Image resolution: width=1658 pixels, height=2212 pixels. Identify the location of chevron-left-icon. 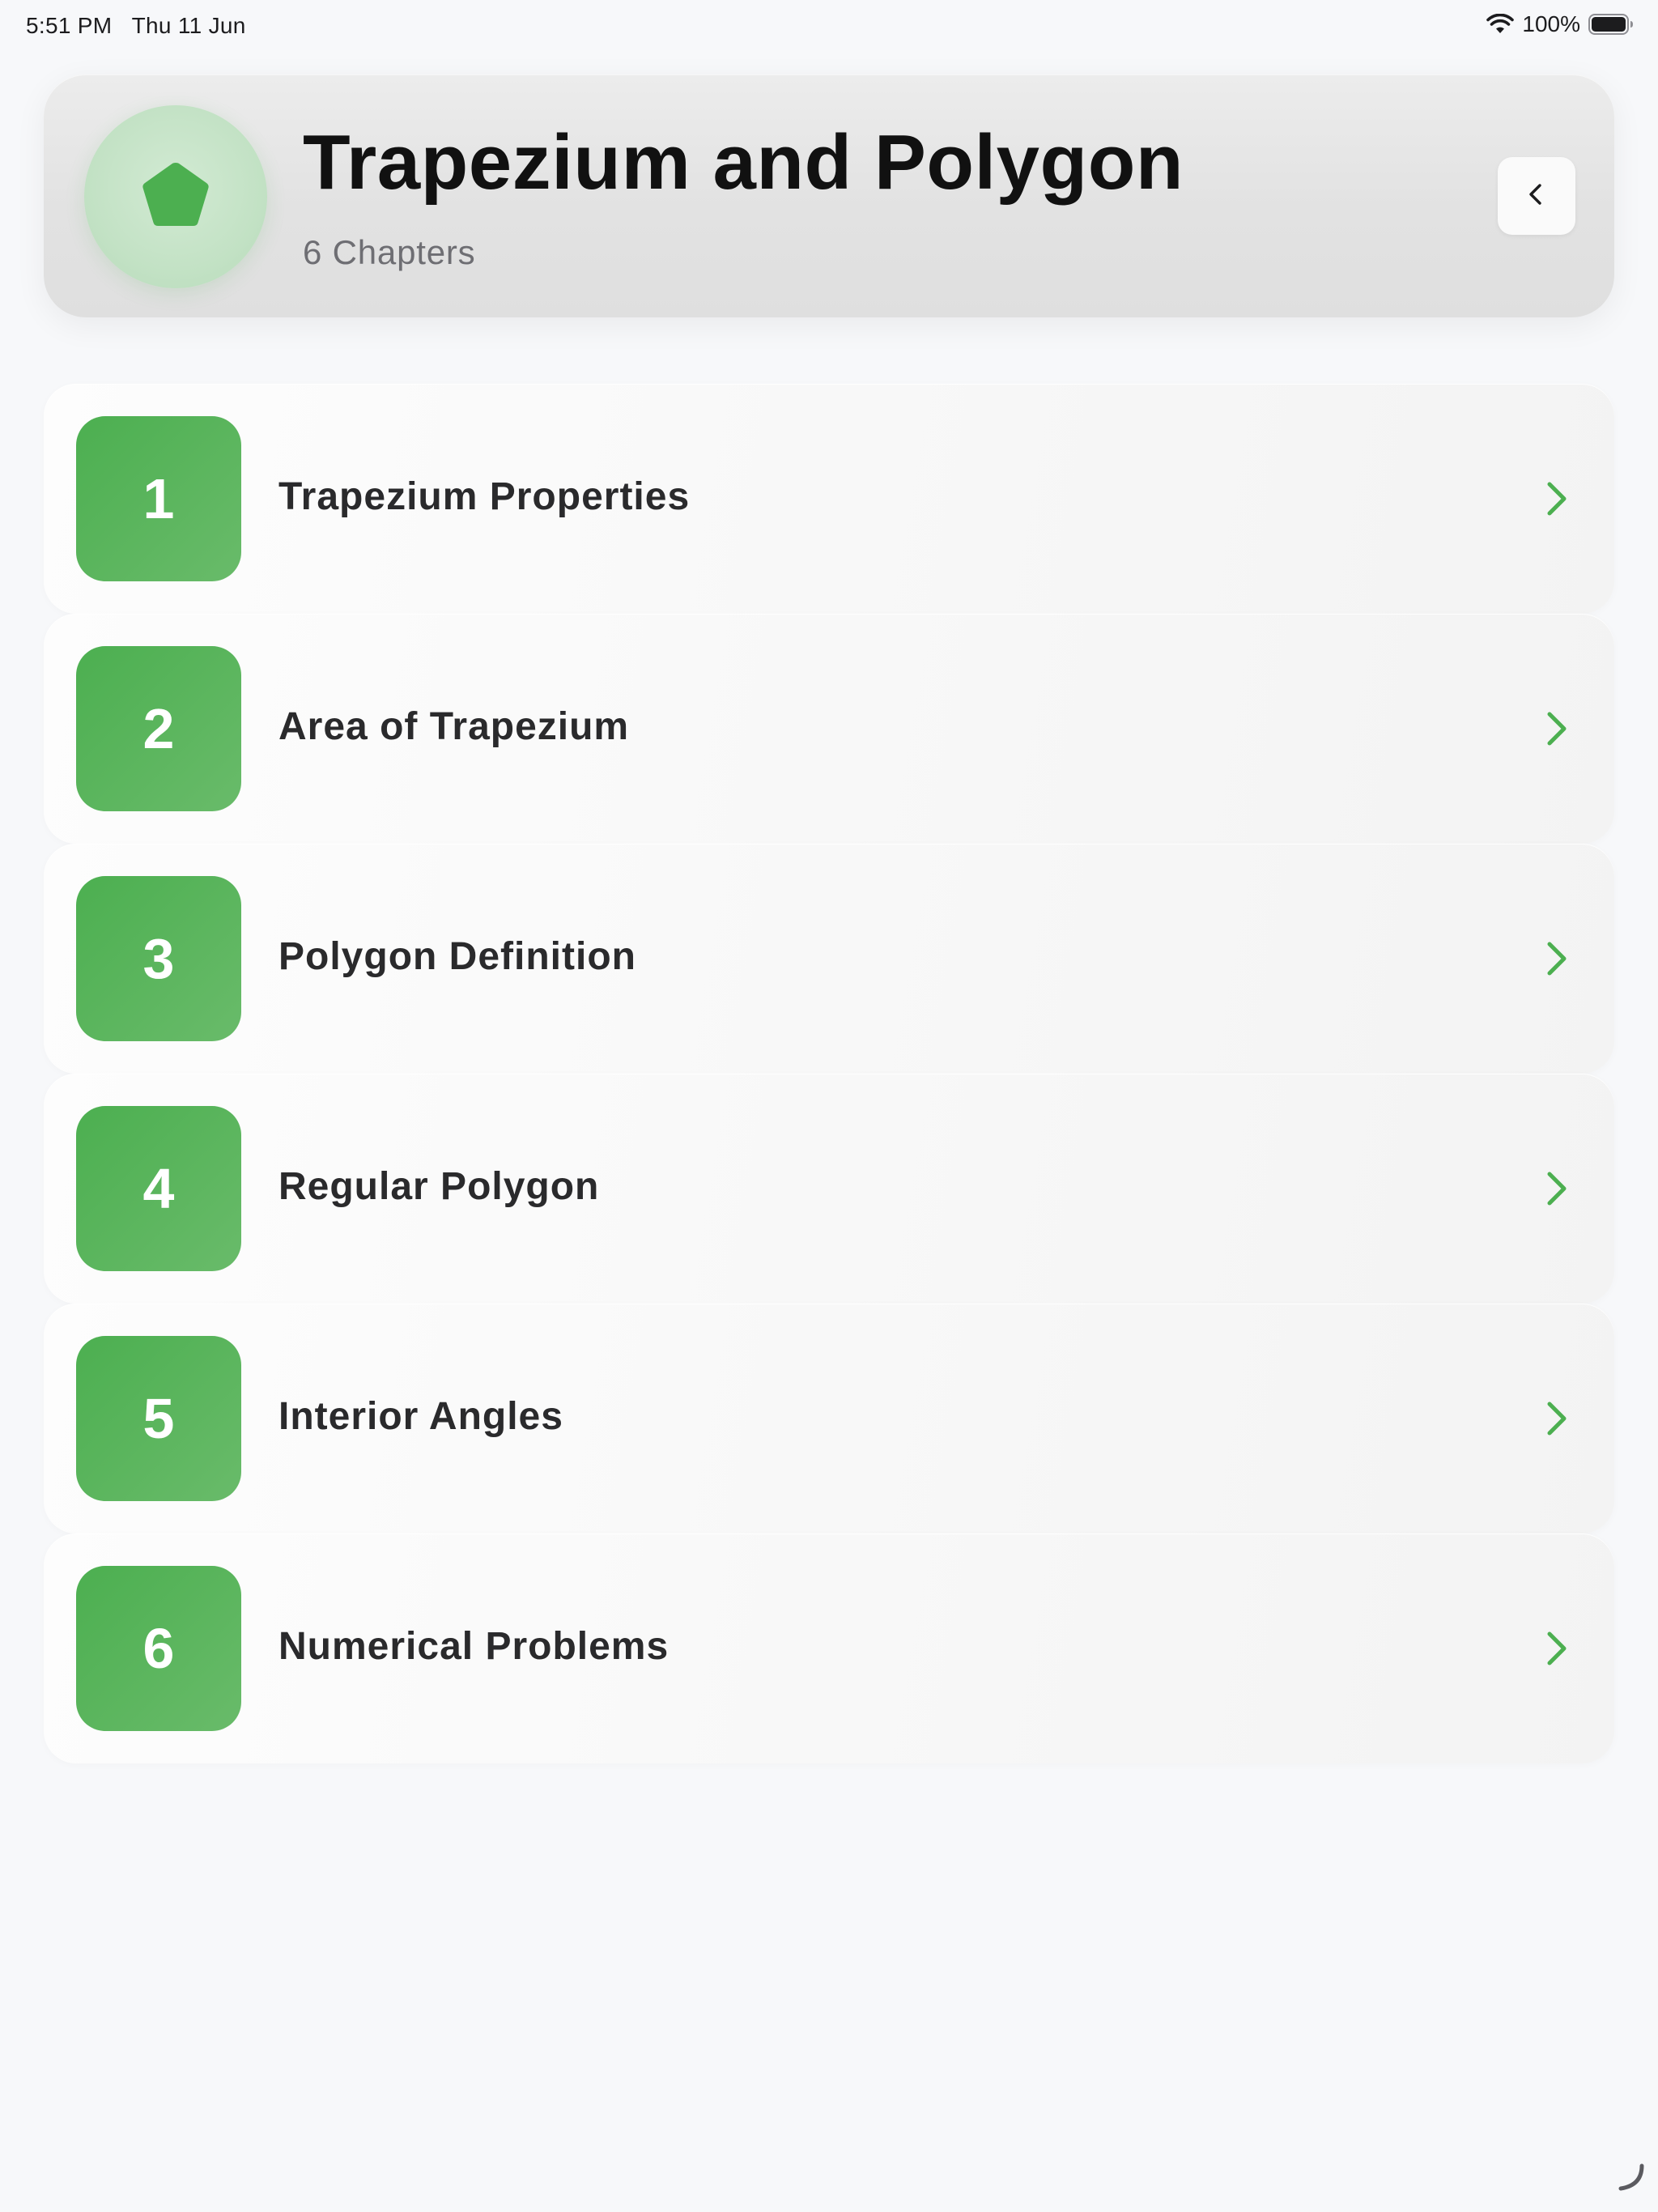
(1536, 197).